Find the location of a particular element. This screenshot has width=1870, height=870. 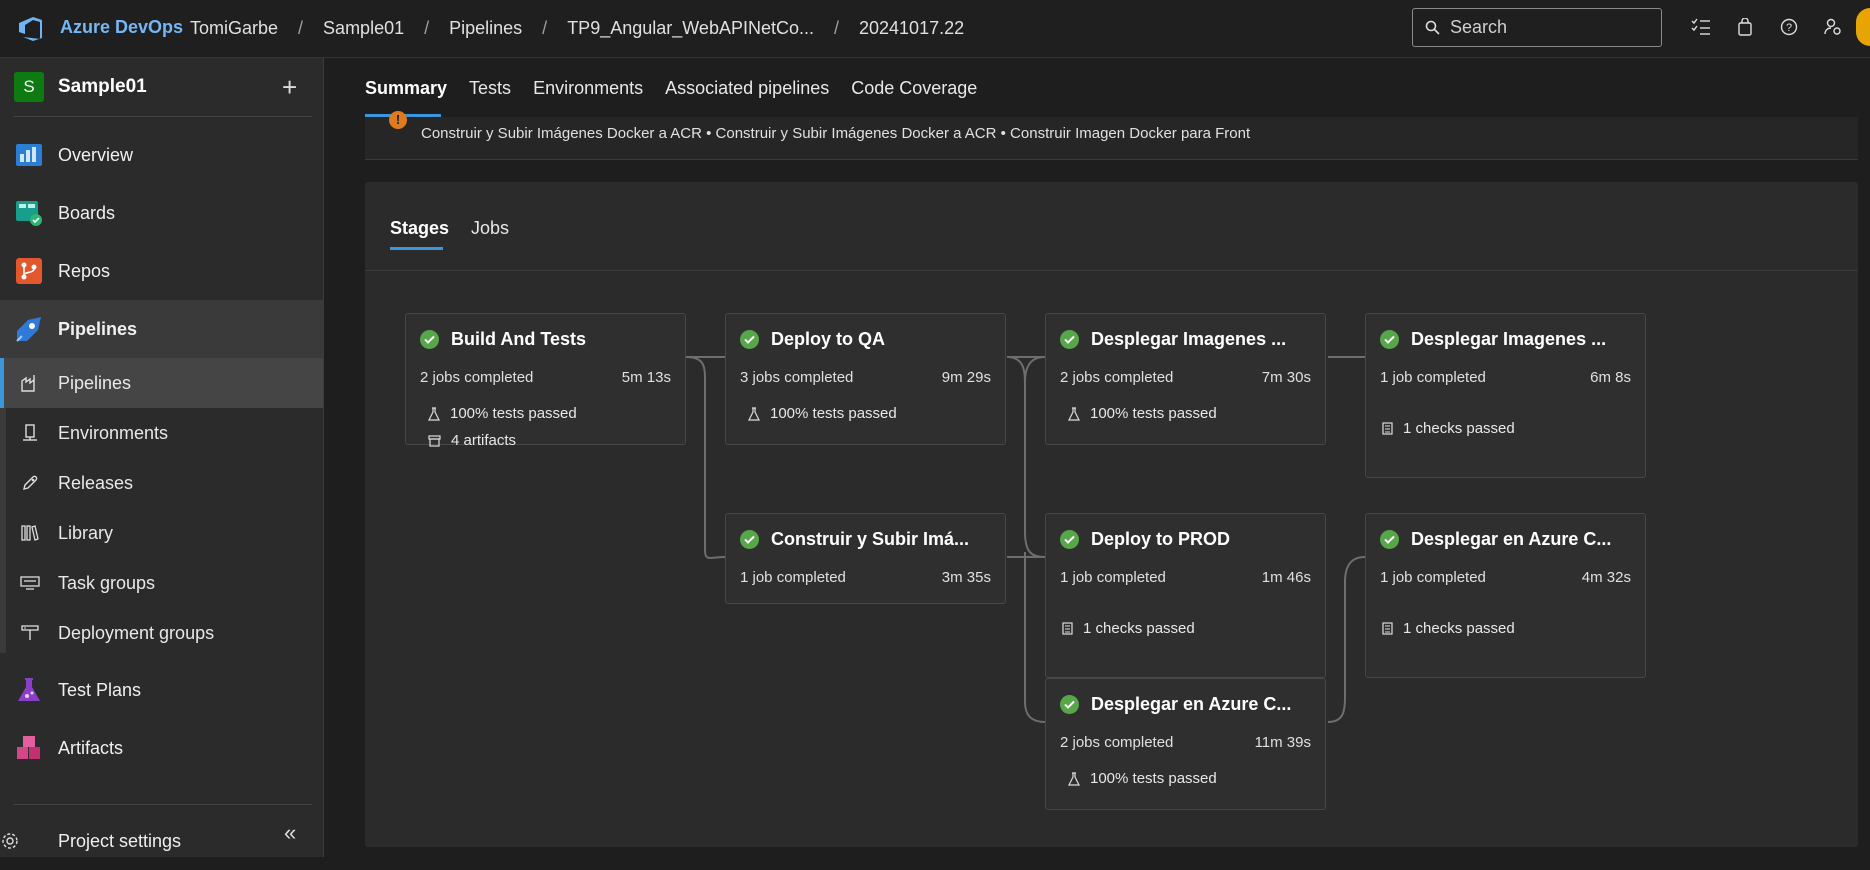

search-placeholder: Search is located at coordinates (1479, 27).